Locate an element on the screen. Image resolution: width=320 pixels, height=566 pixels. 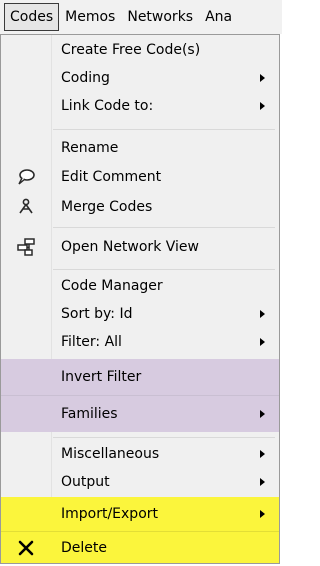
menu-item-label: Merge Codes is located at coordinates (107, 207).